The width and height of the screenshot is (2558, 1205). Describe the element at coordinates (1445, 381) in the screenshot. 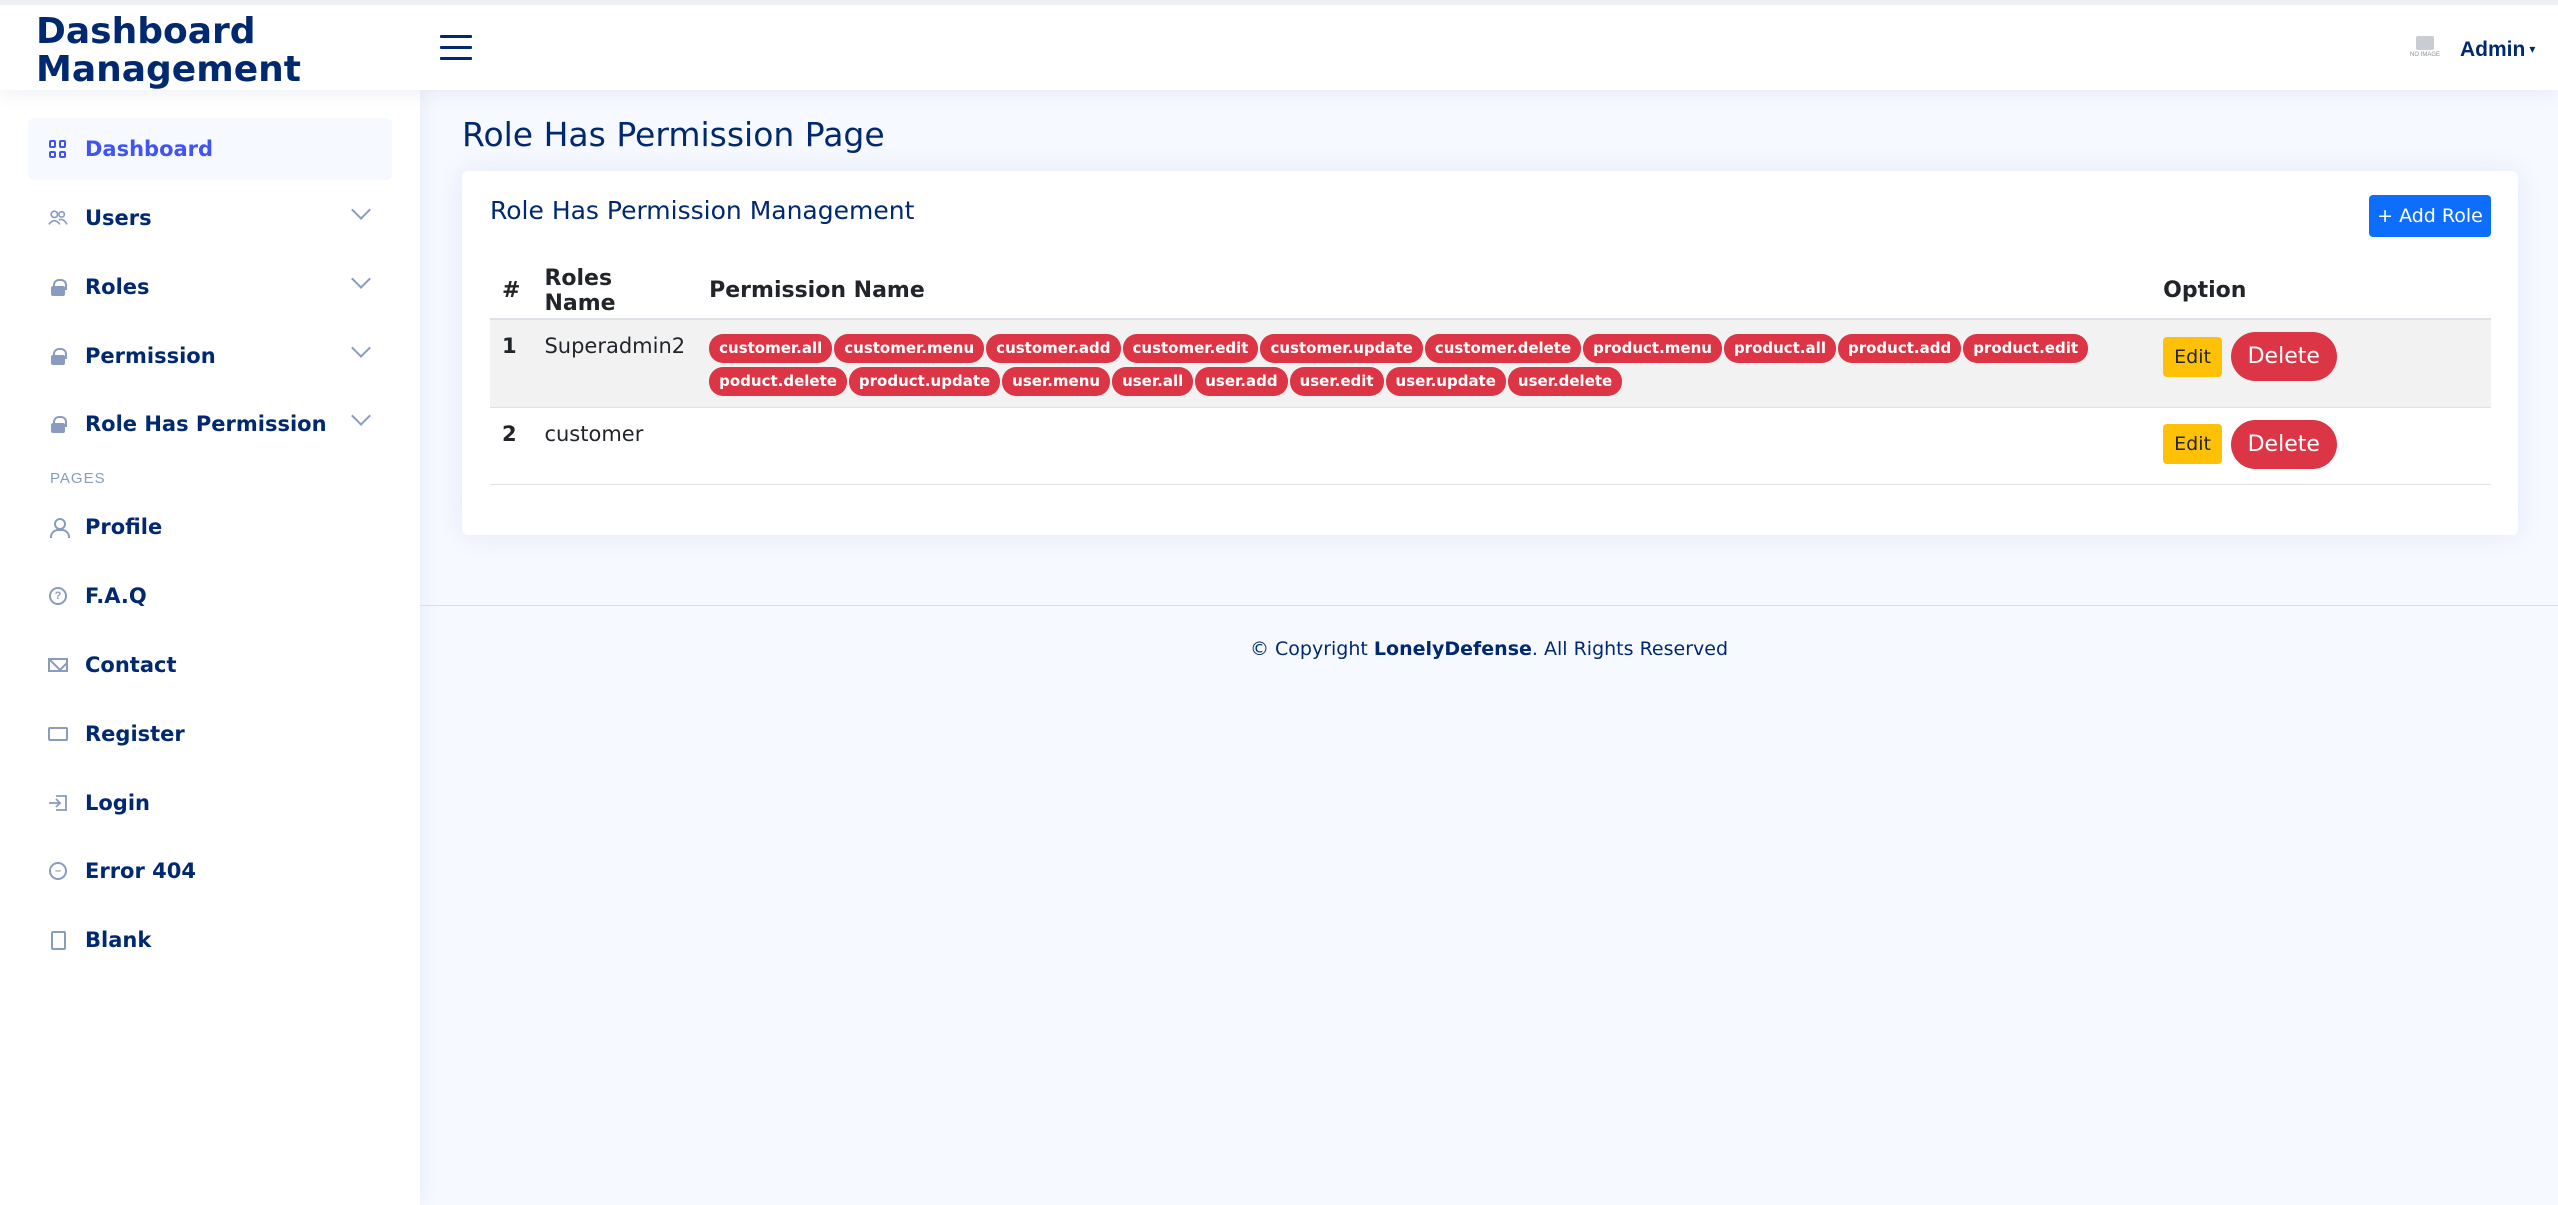

I see `permission-badge: user.update` at that location.